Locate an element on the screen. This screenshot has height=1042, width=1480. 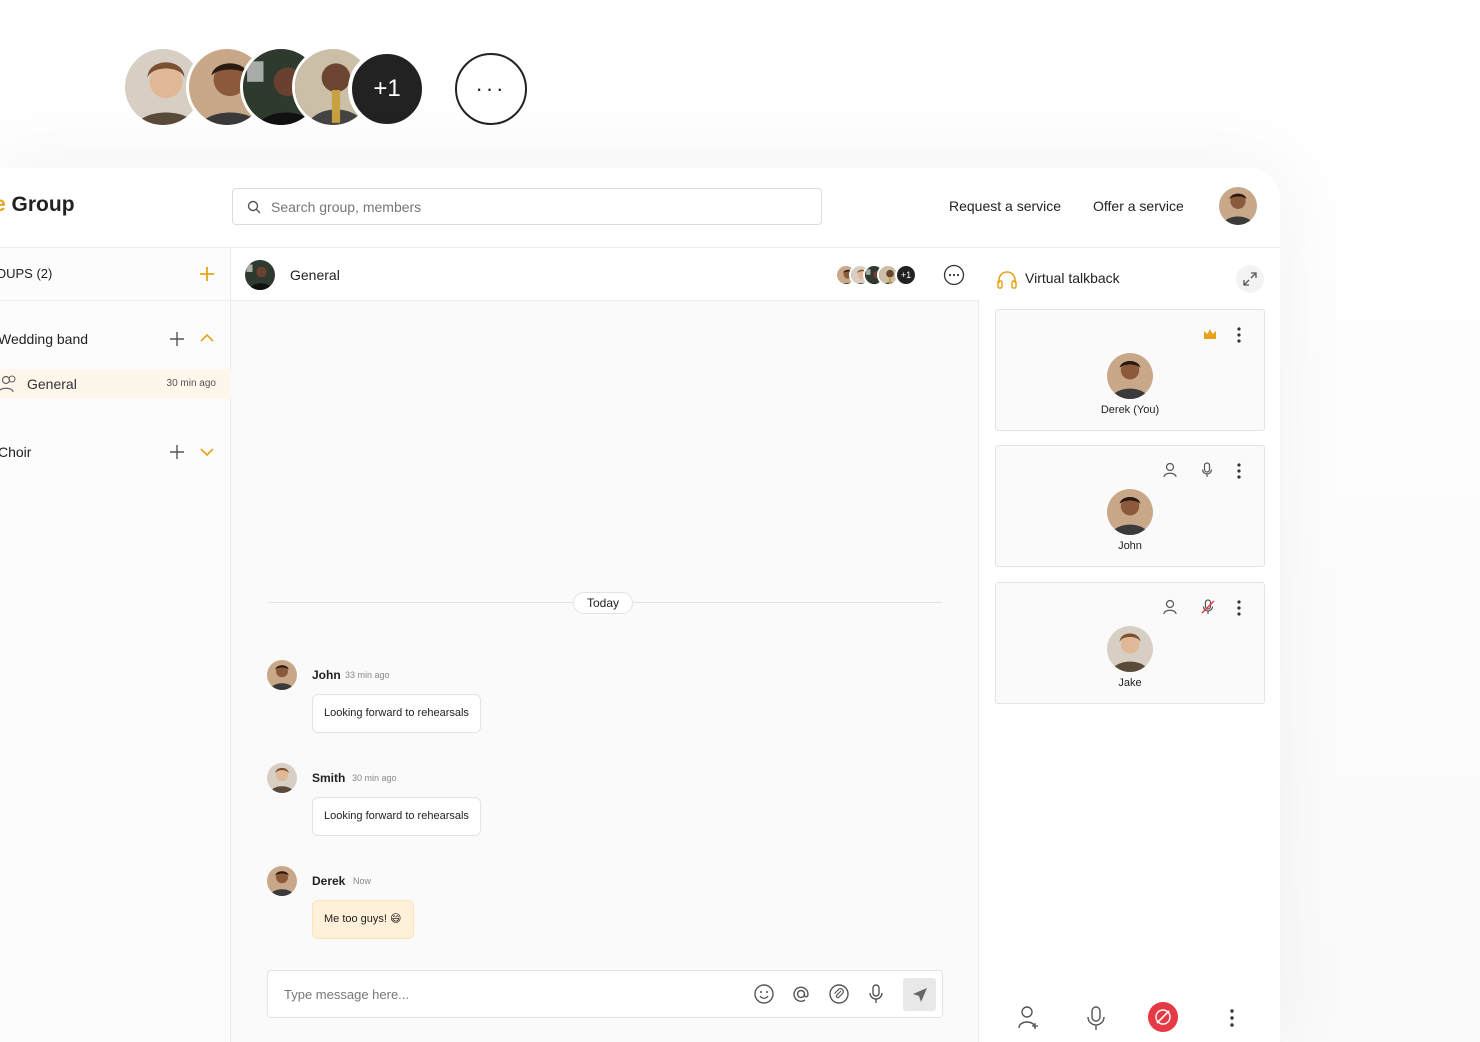
phone-off-icon is located at coordinates (1163, 1017).